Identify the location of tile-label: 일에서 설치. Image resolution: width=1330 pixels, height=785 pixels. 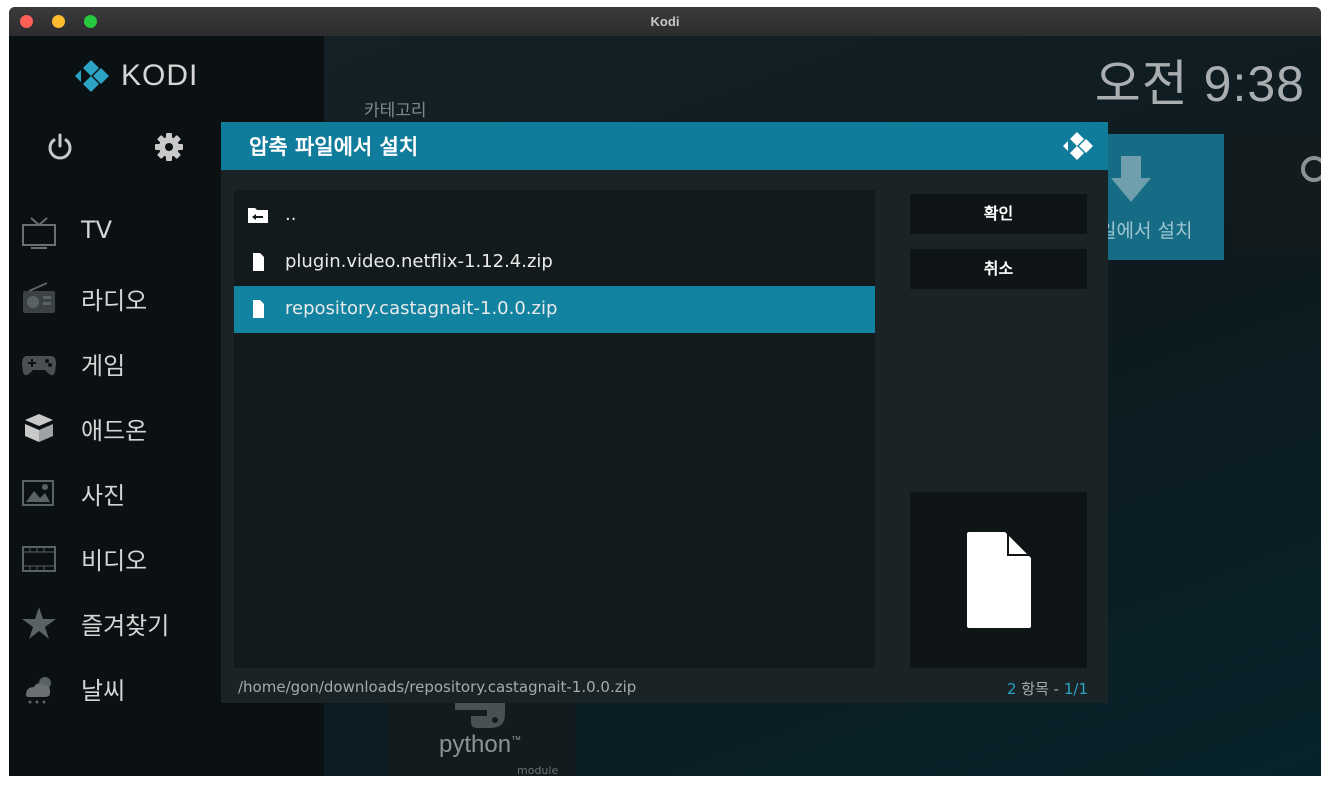
(1146, 231).